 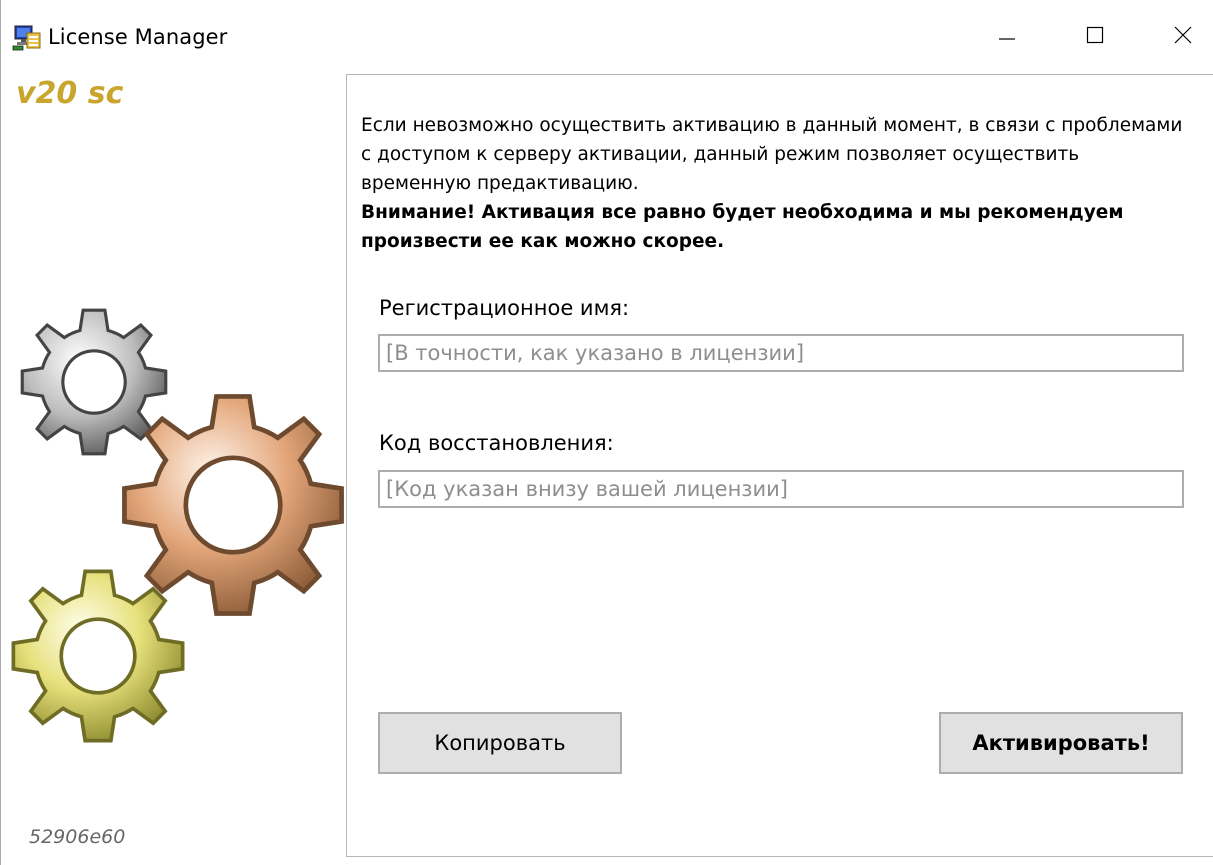 I want to click on registration-name-input, so click(x=781, y=353).